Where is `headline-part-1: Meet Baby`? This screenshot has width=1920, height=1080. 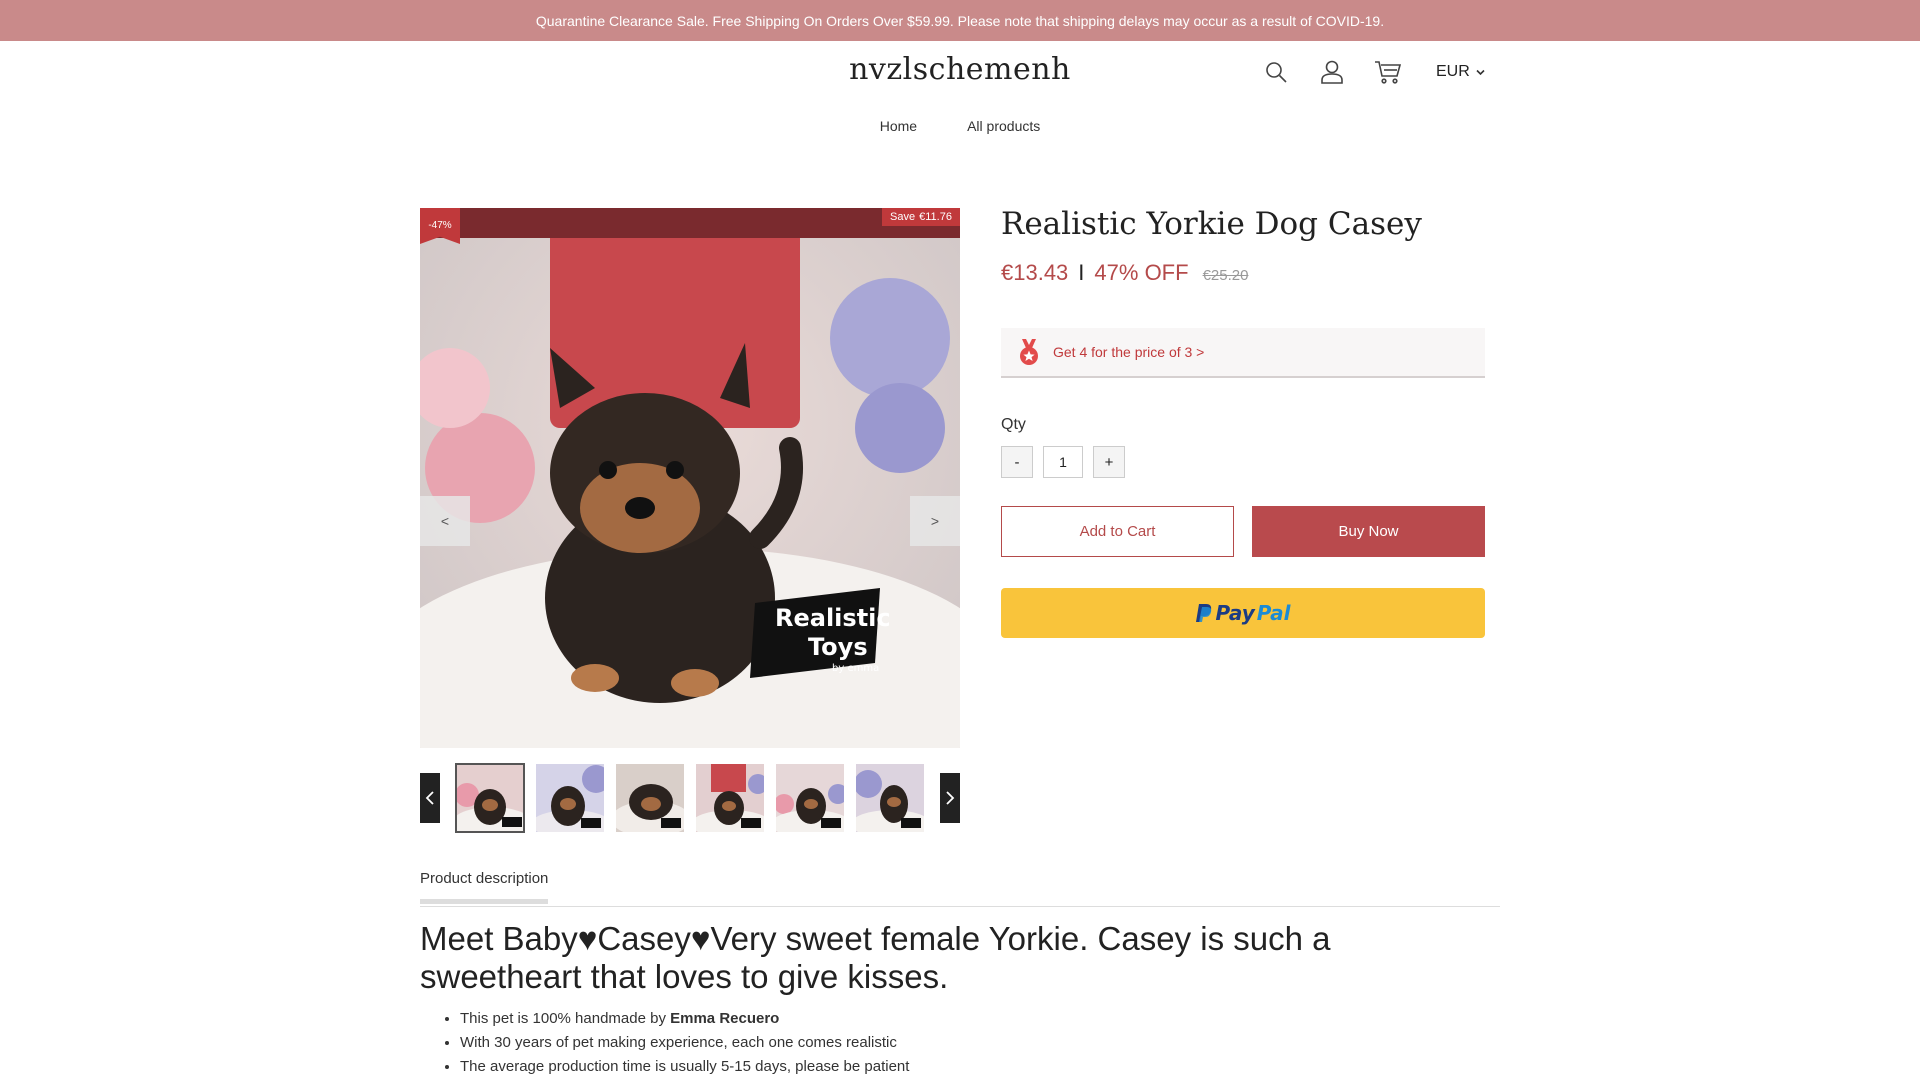 headline-part-1: Meet Baby is located at coordinates (499, 938).